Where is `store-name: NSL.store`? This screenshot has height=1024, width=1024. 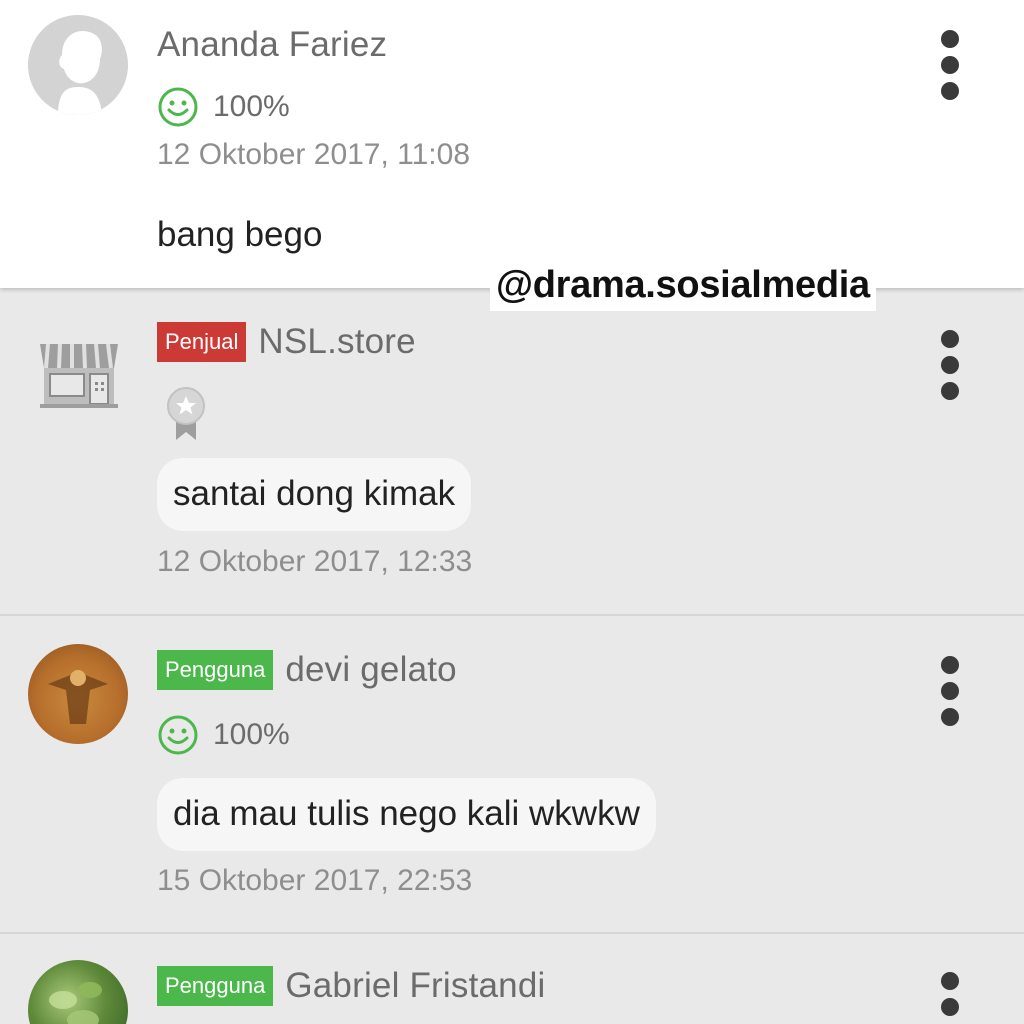
store-name: NSL.store is located at coordinates (336, 342).